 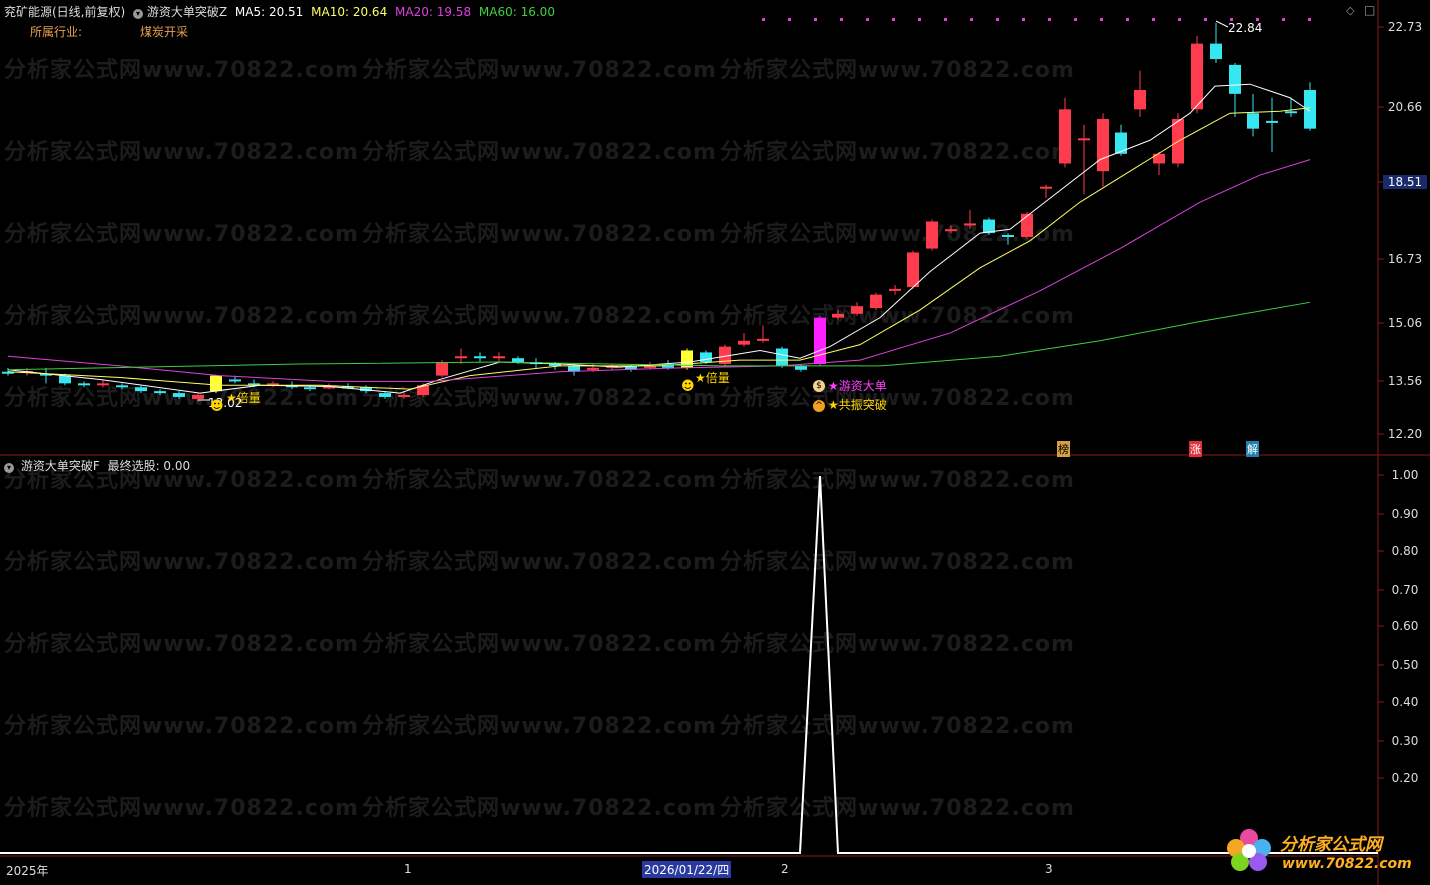 I want to click on high-marker-arrow, so click(x=1222, y=24).